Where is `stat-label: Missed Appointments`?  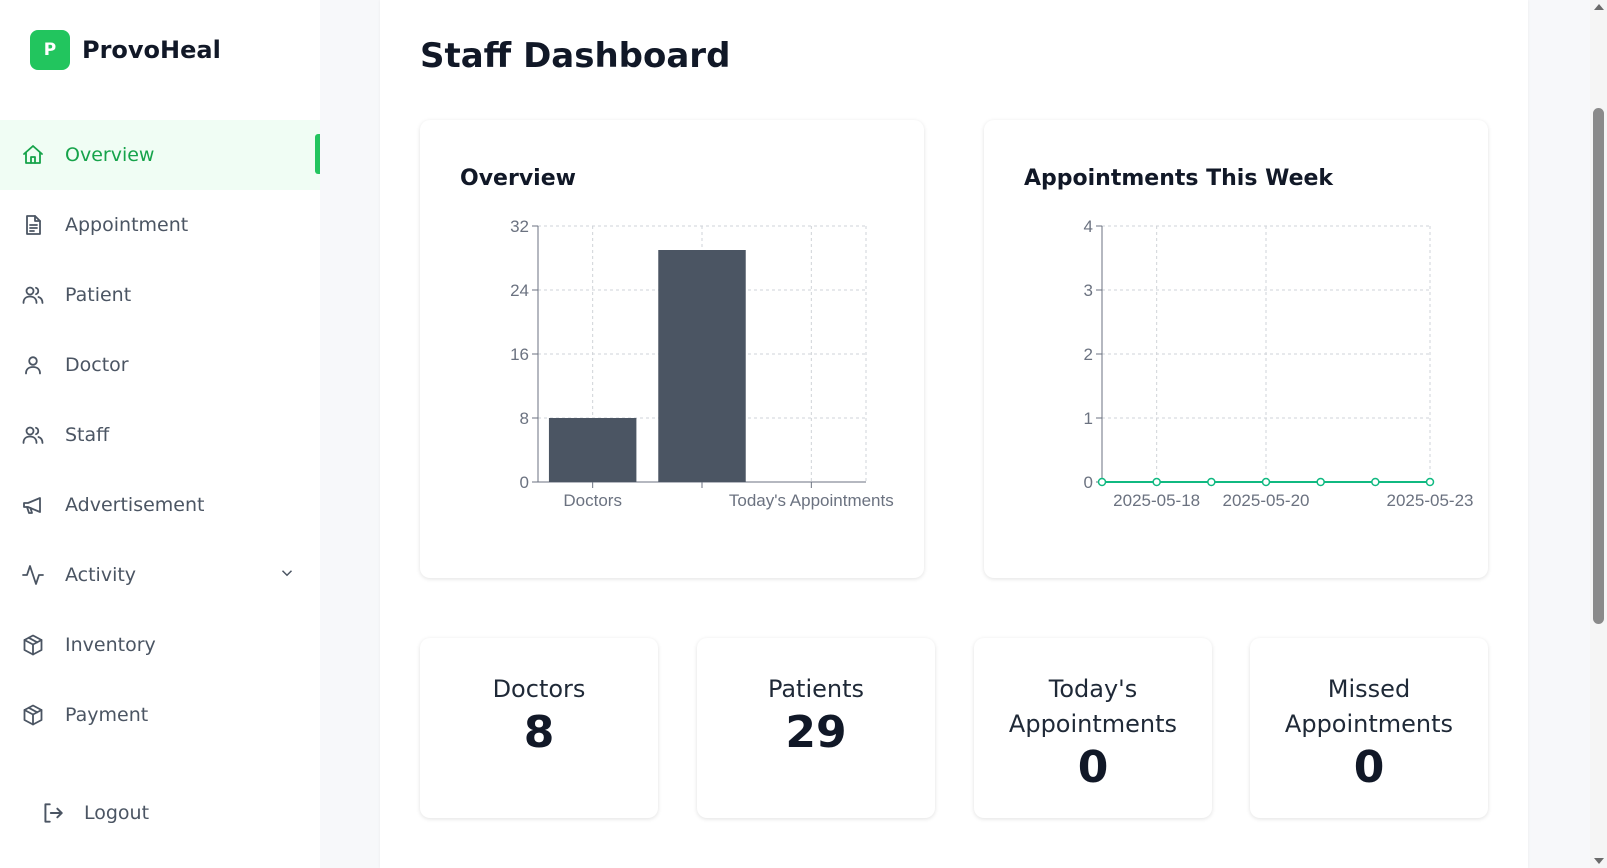
stat-label: Missed Appointments is located at coordinates (1369, 706).